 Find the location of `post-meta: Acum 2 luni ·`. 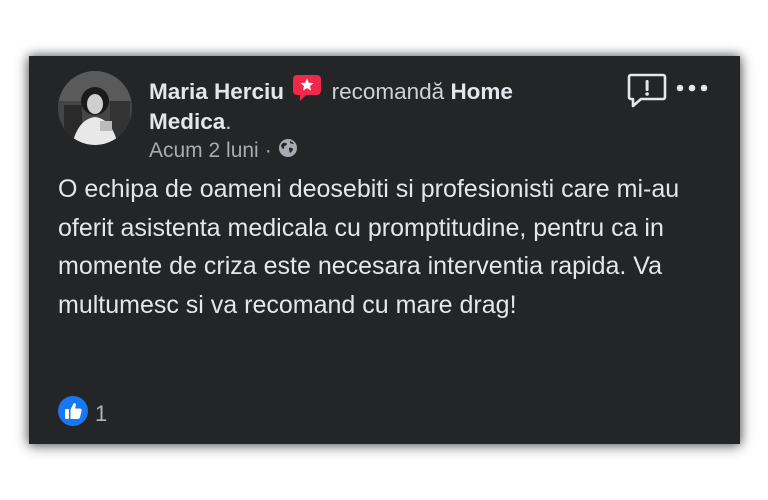

post-meta: Acum 2 luni · is located at coordinates (223, 151).